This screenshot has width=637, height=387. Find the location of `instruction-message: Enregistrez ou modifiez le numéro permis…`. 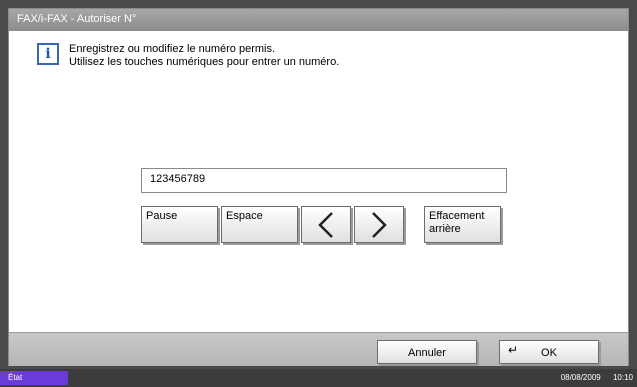

instruction-message: Enregistrez ou modifiez le numéro permis… is located at coordinates (204, 56).